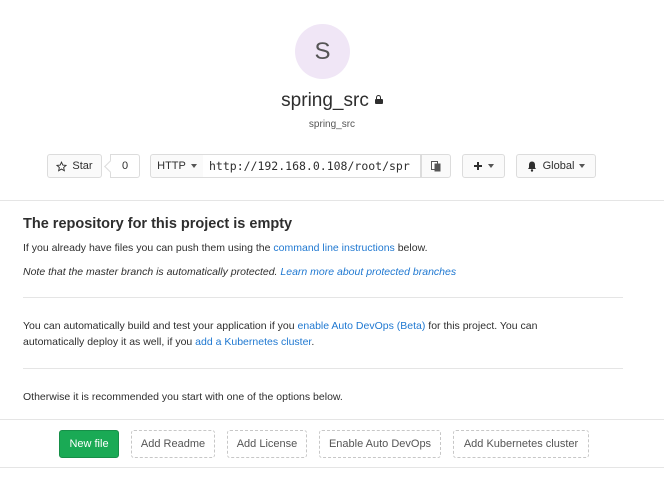 The height and width of the screenshot is (485, 664). What do you see at coordinates (411, 248) in the screenshot?
I see `push-text-after: below.` at bounding box center [411, 248].